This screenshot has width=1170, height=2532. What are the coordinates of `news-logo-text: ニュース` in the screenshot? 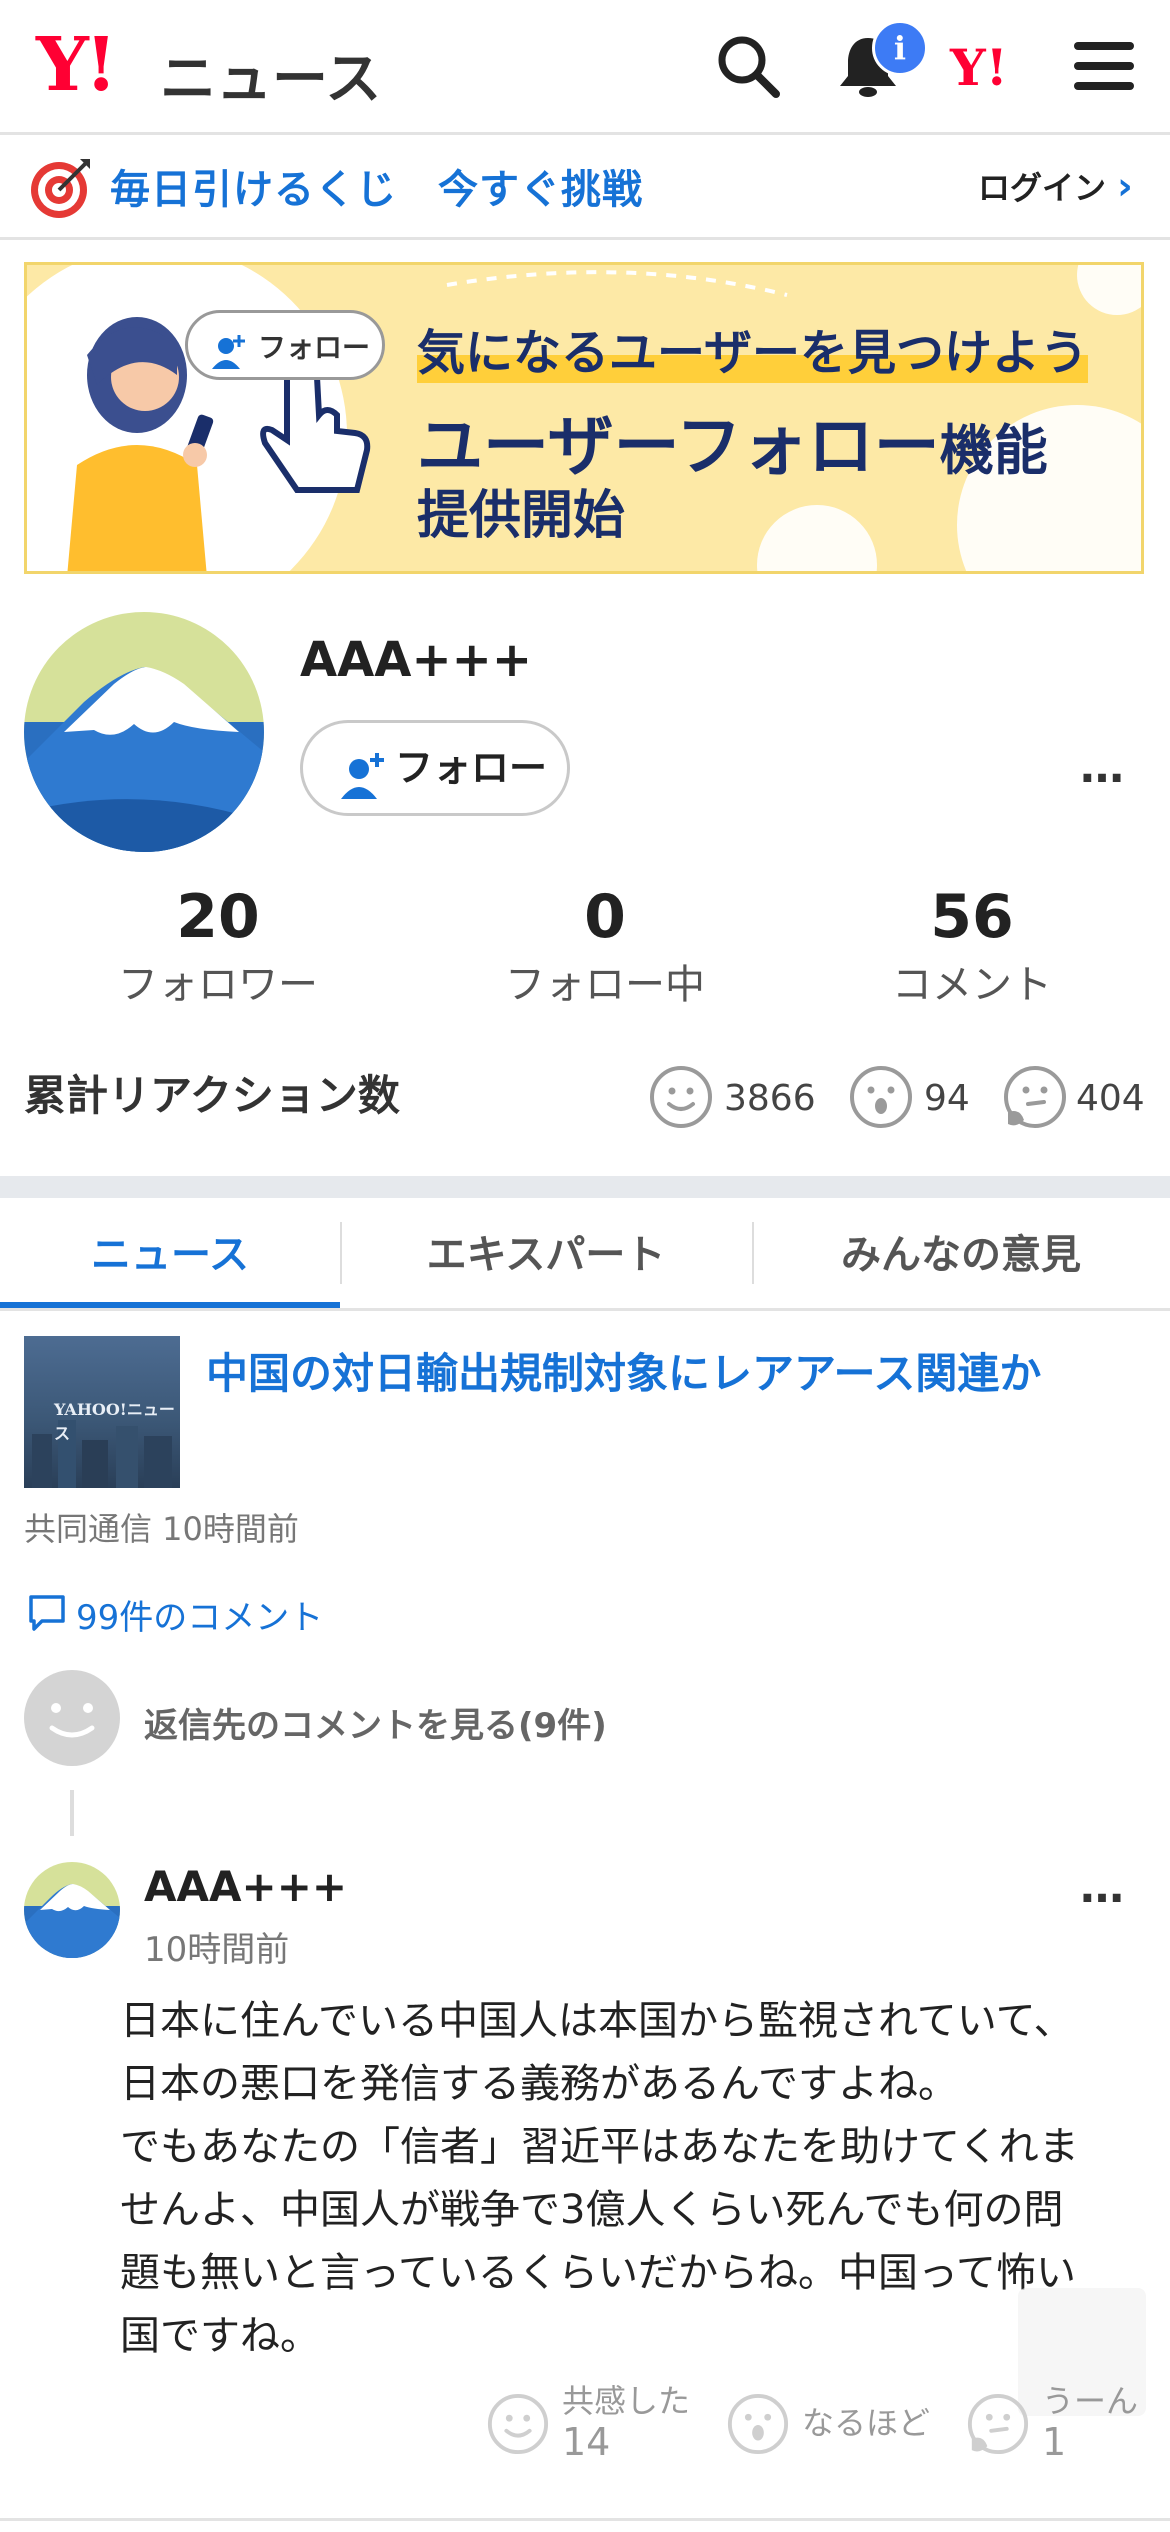 It's located at (270, 74).